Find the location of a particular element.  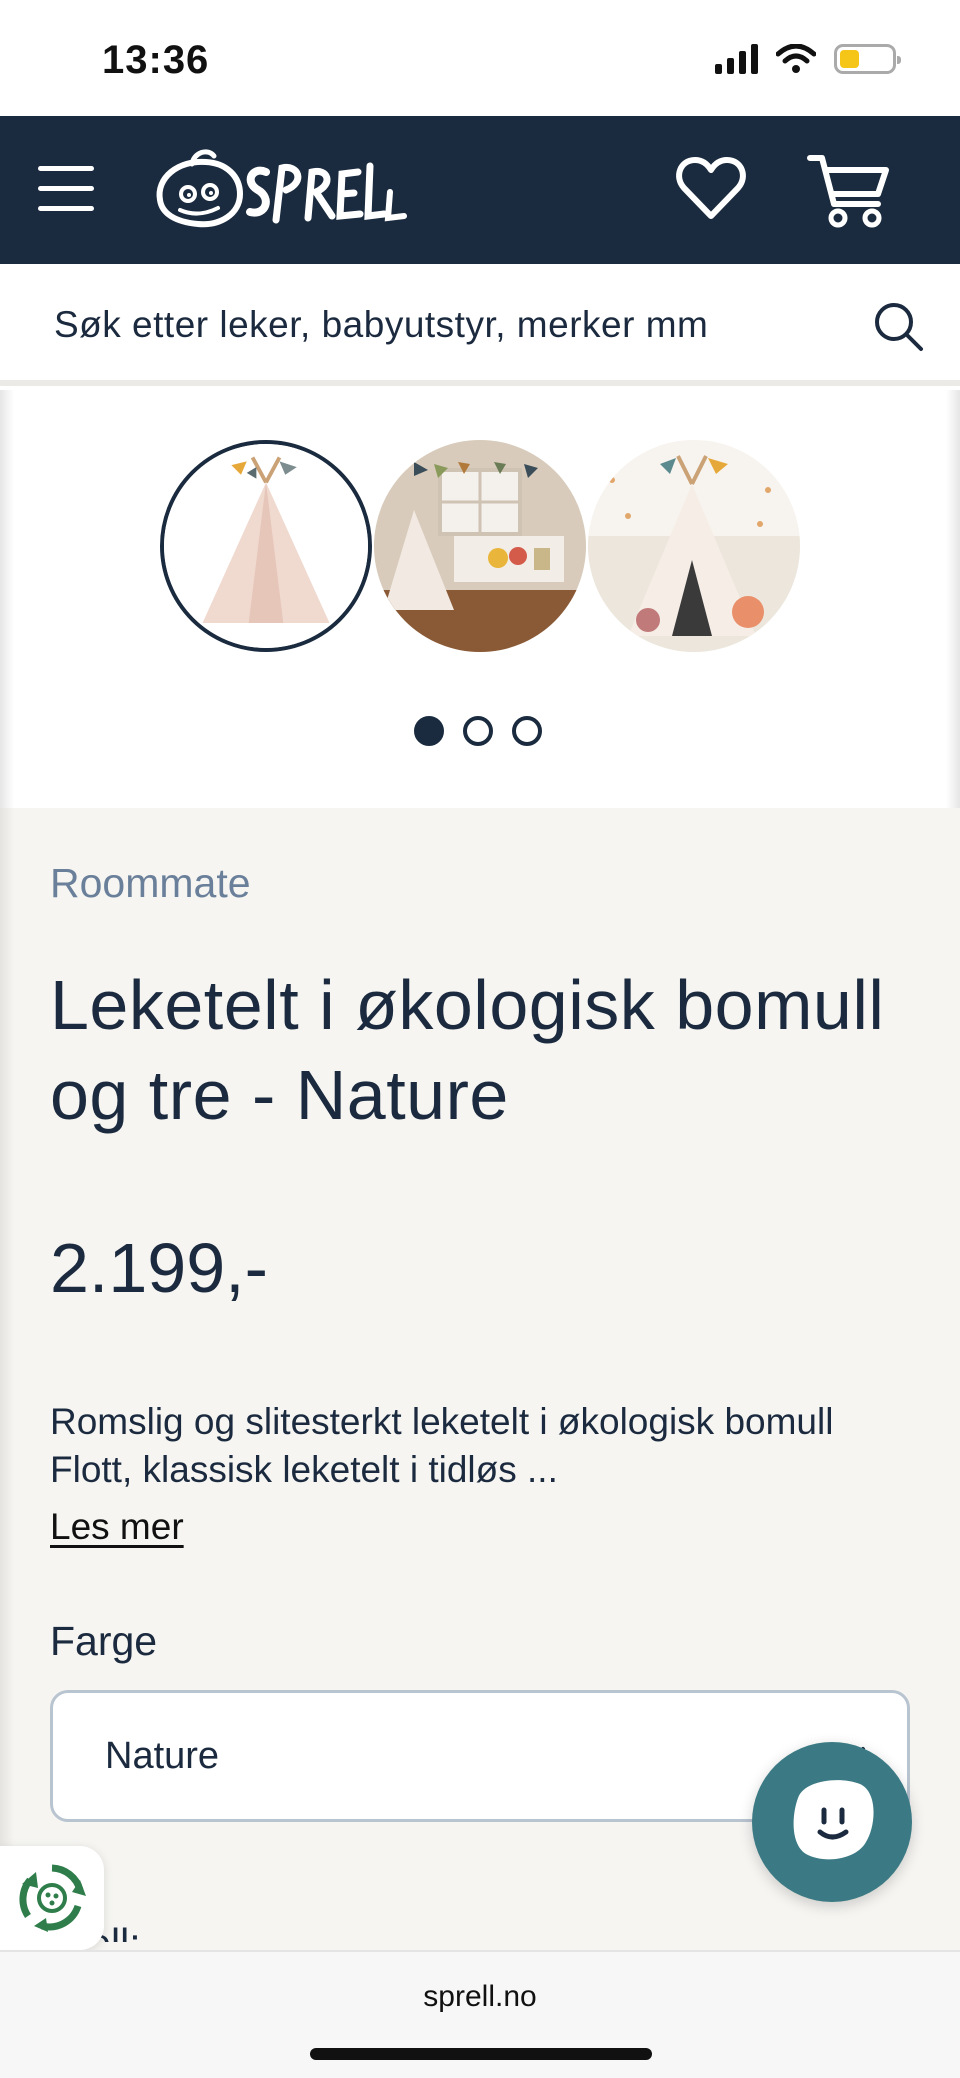

wifi-icon is located at coordinates (796, 58).